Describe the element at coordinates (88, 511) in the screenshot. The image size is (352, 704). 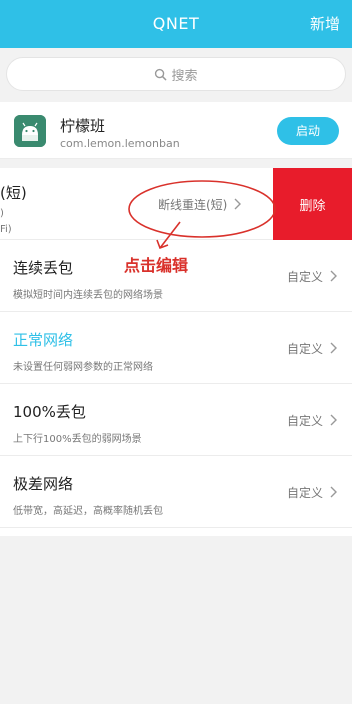
I see `profile-desc: 低带宽，高延迟，高概率随机丢包` at that location.